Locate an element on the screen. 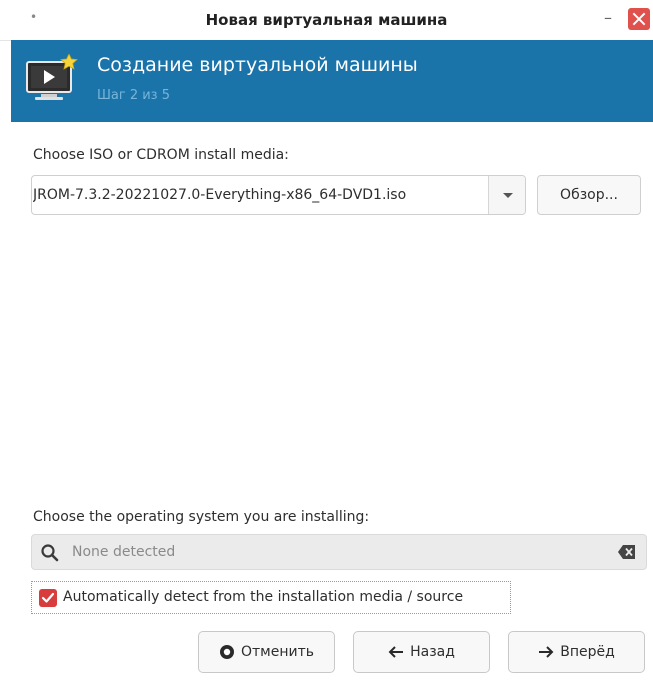  search-icon is located at coordinates (50, 553).